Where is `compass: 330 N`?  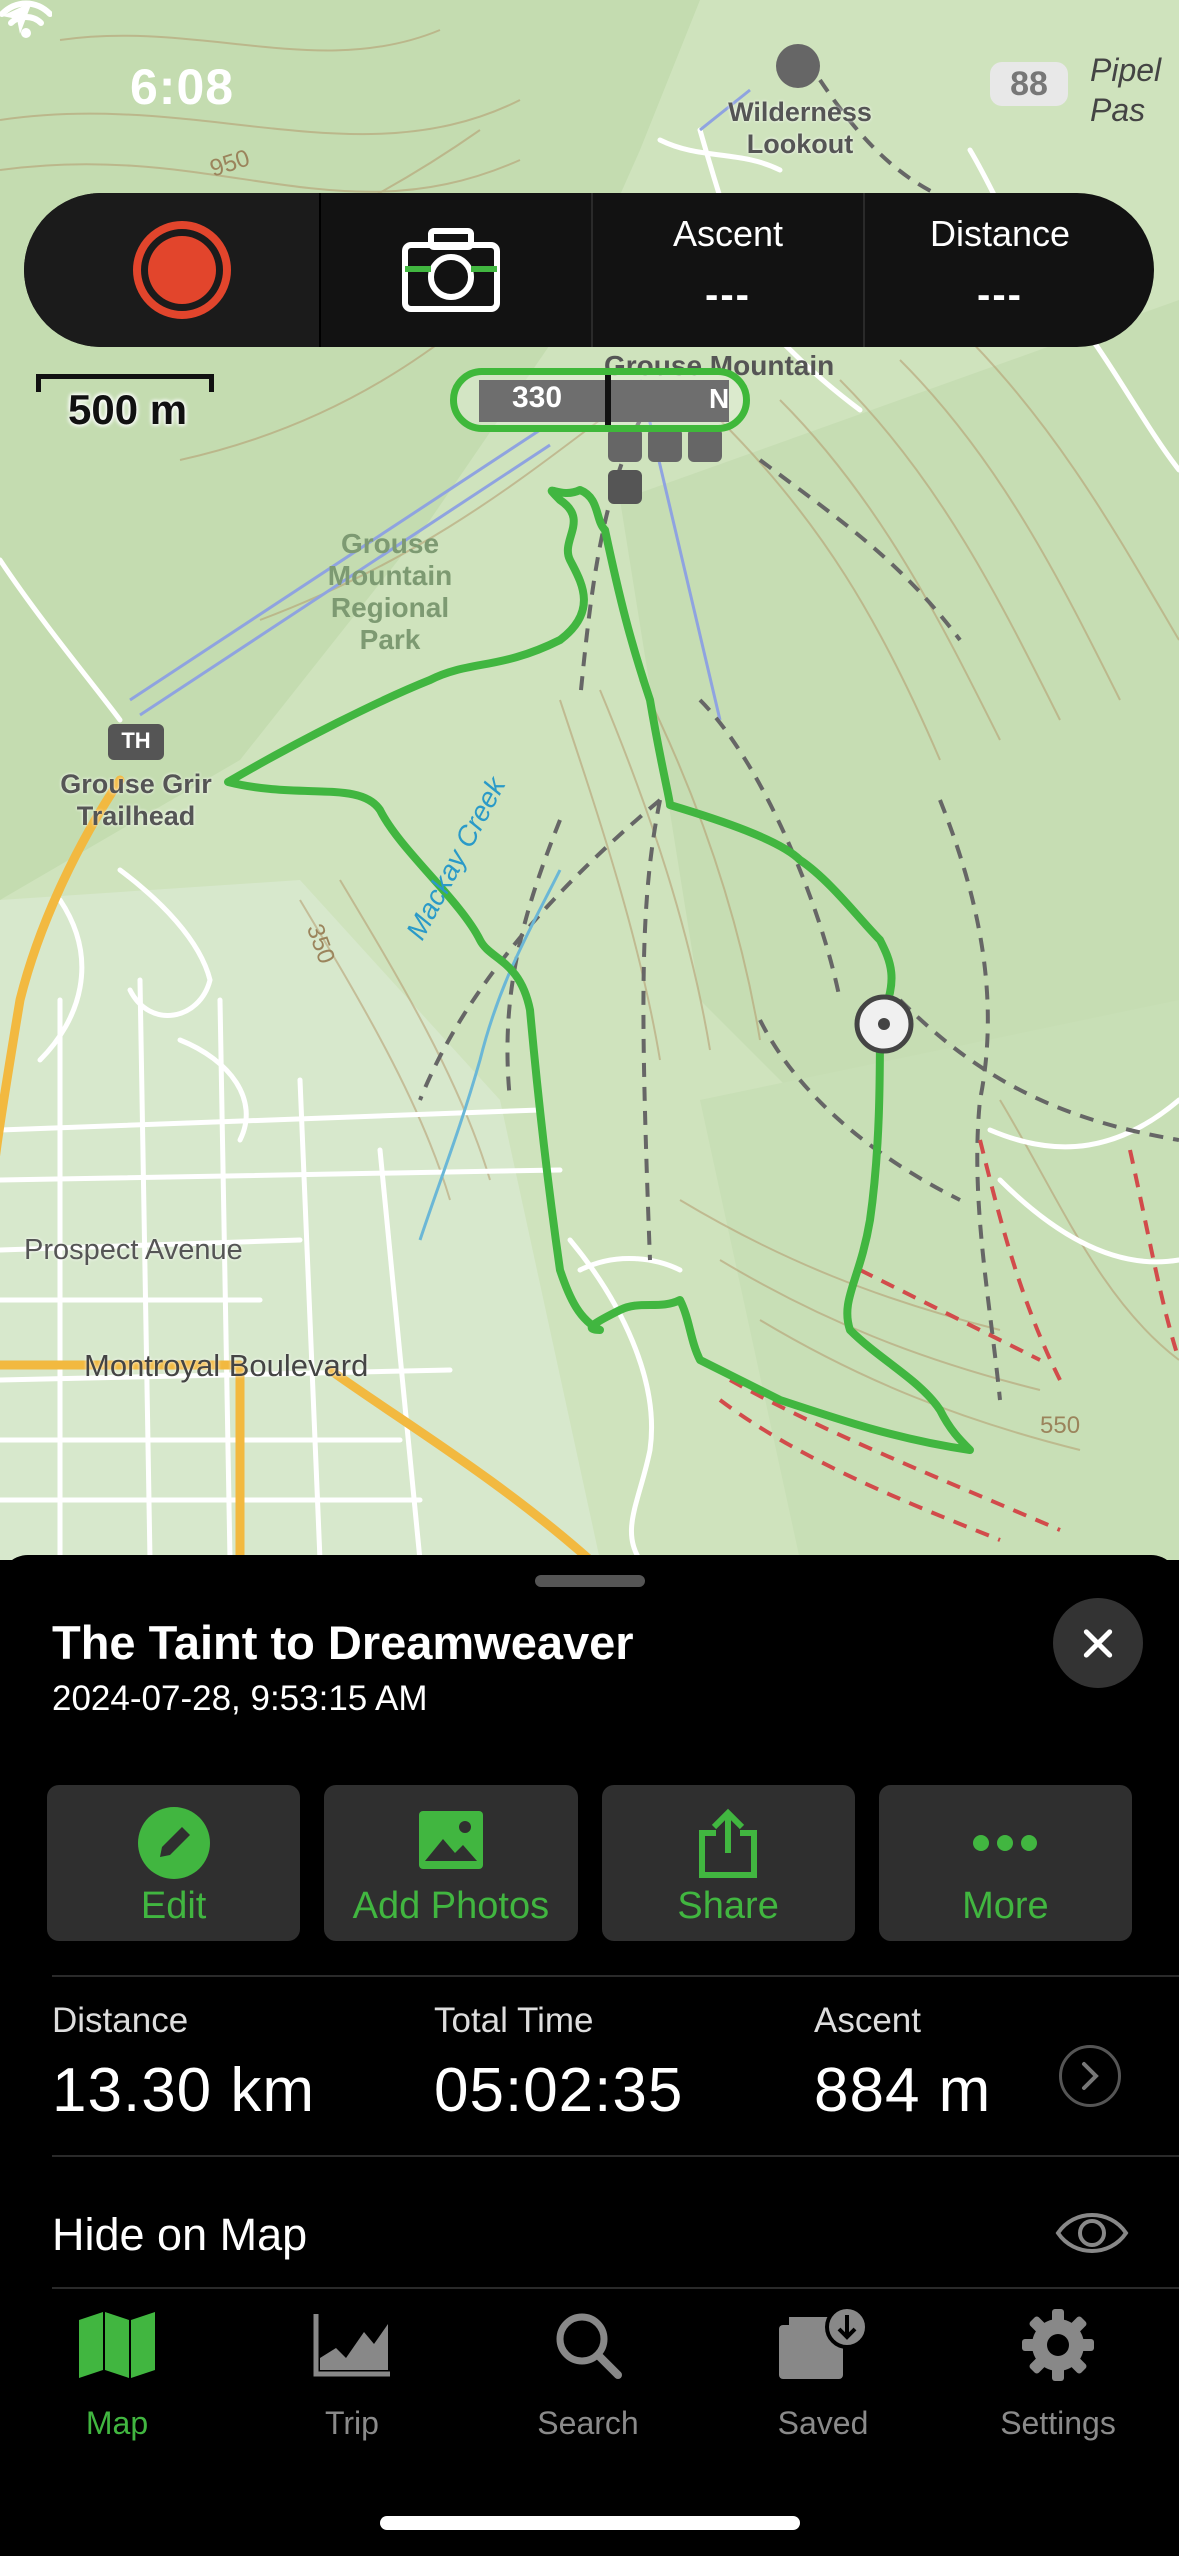 compass: 330 N is located at coordinates (600, 400).